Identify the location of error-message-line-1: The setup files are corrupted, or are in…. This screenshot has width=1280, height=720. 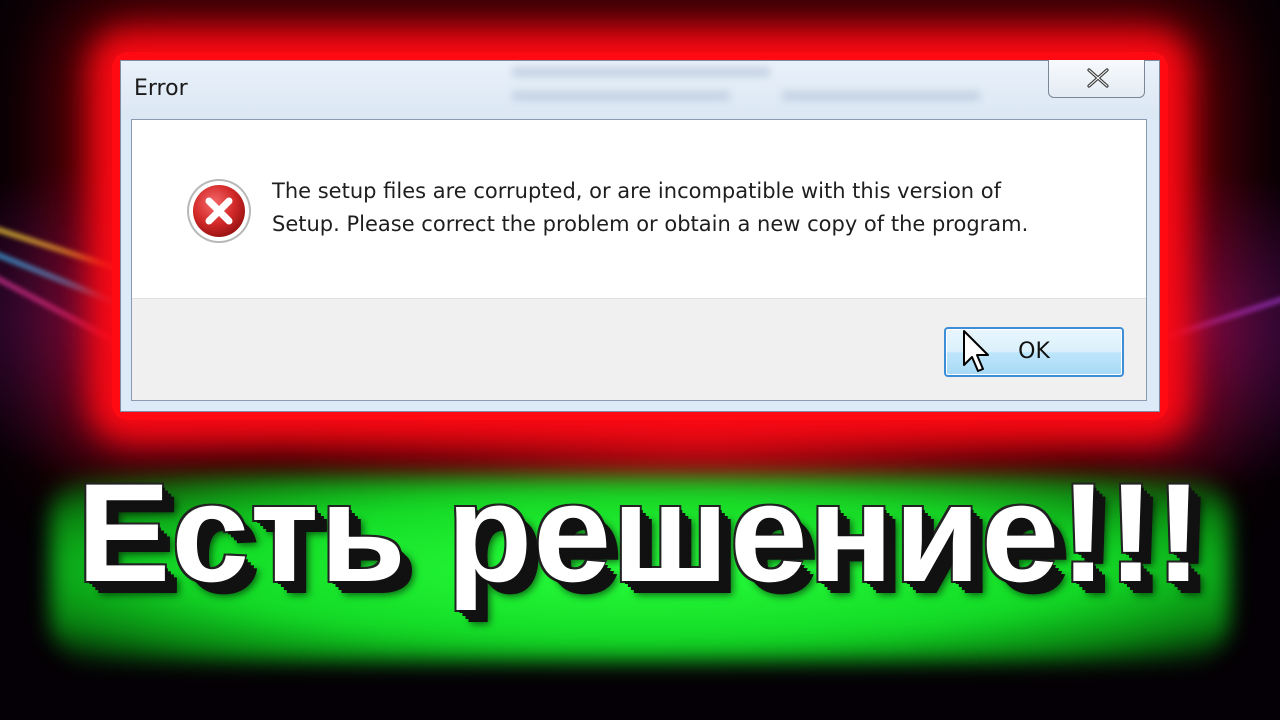
(637, 191).